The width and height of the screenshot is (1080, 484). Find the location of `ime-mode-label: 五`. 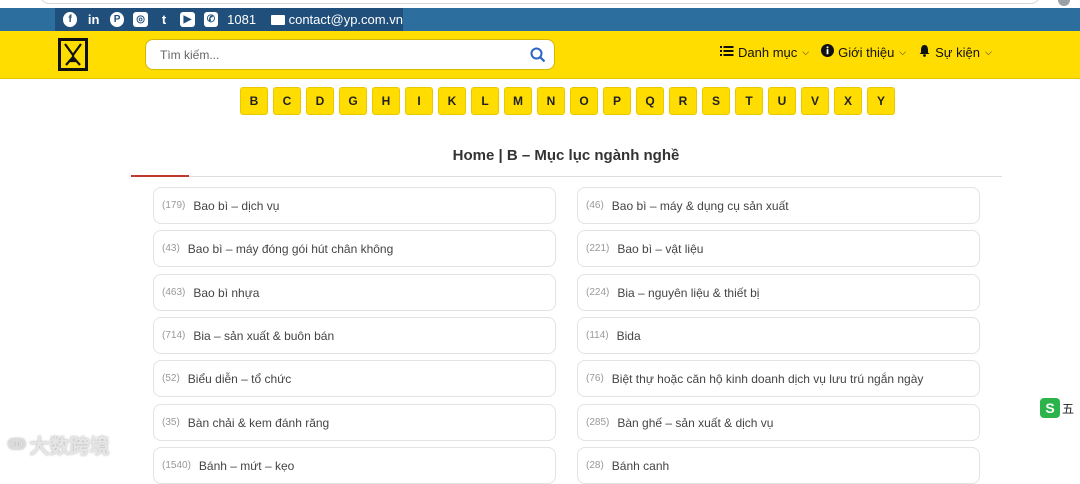

ime-mode-label: 五 is located at coordinates (1068, 408).